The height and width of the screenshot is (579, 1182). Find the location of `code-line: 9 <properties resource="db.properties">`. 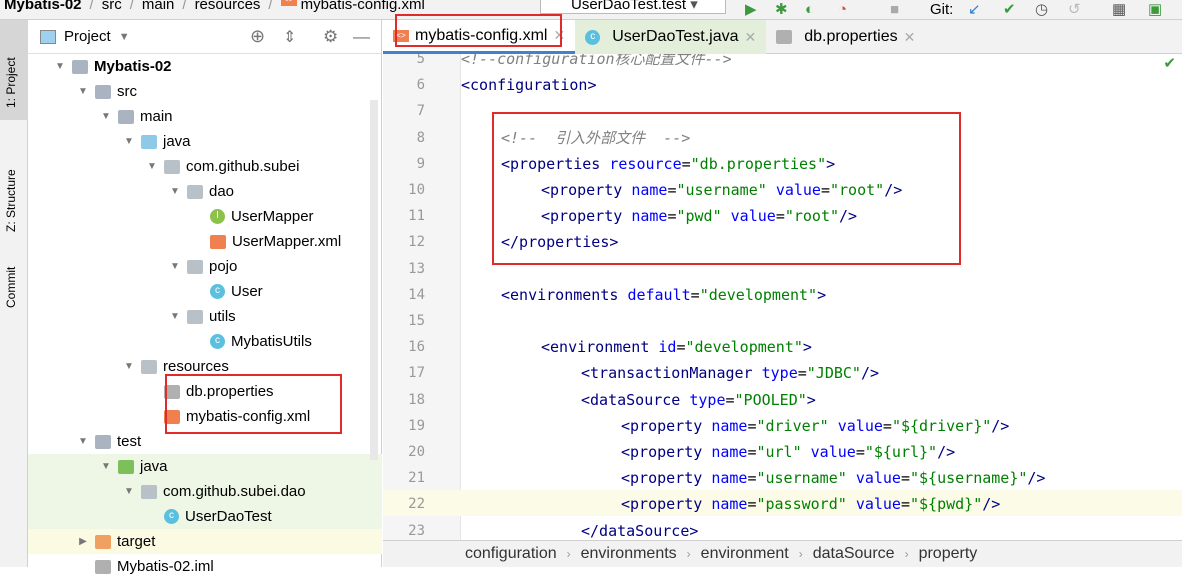

code-line: 9 <properties resource="db.properties"> is located at coordinates (782, 164).